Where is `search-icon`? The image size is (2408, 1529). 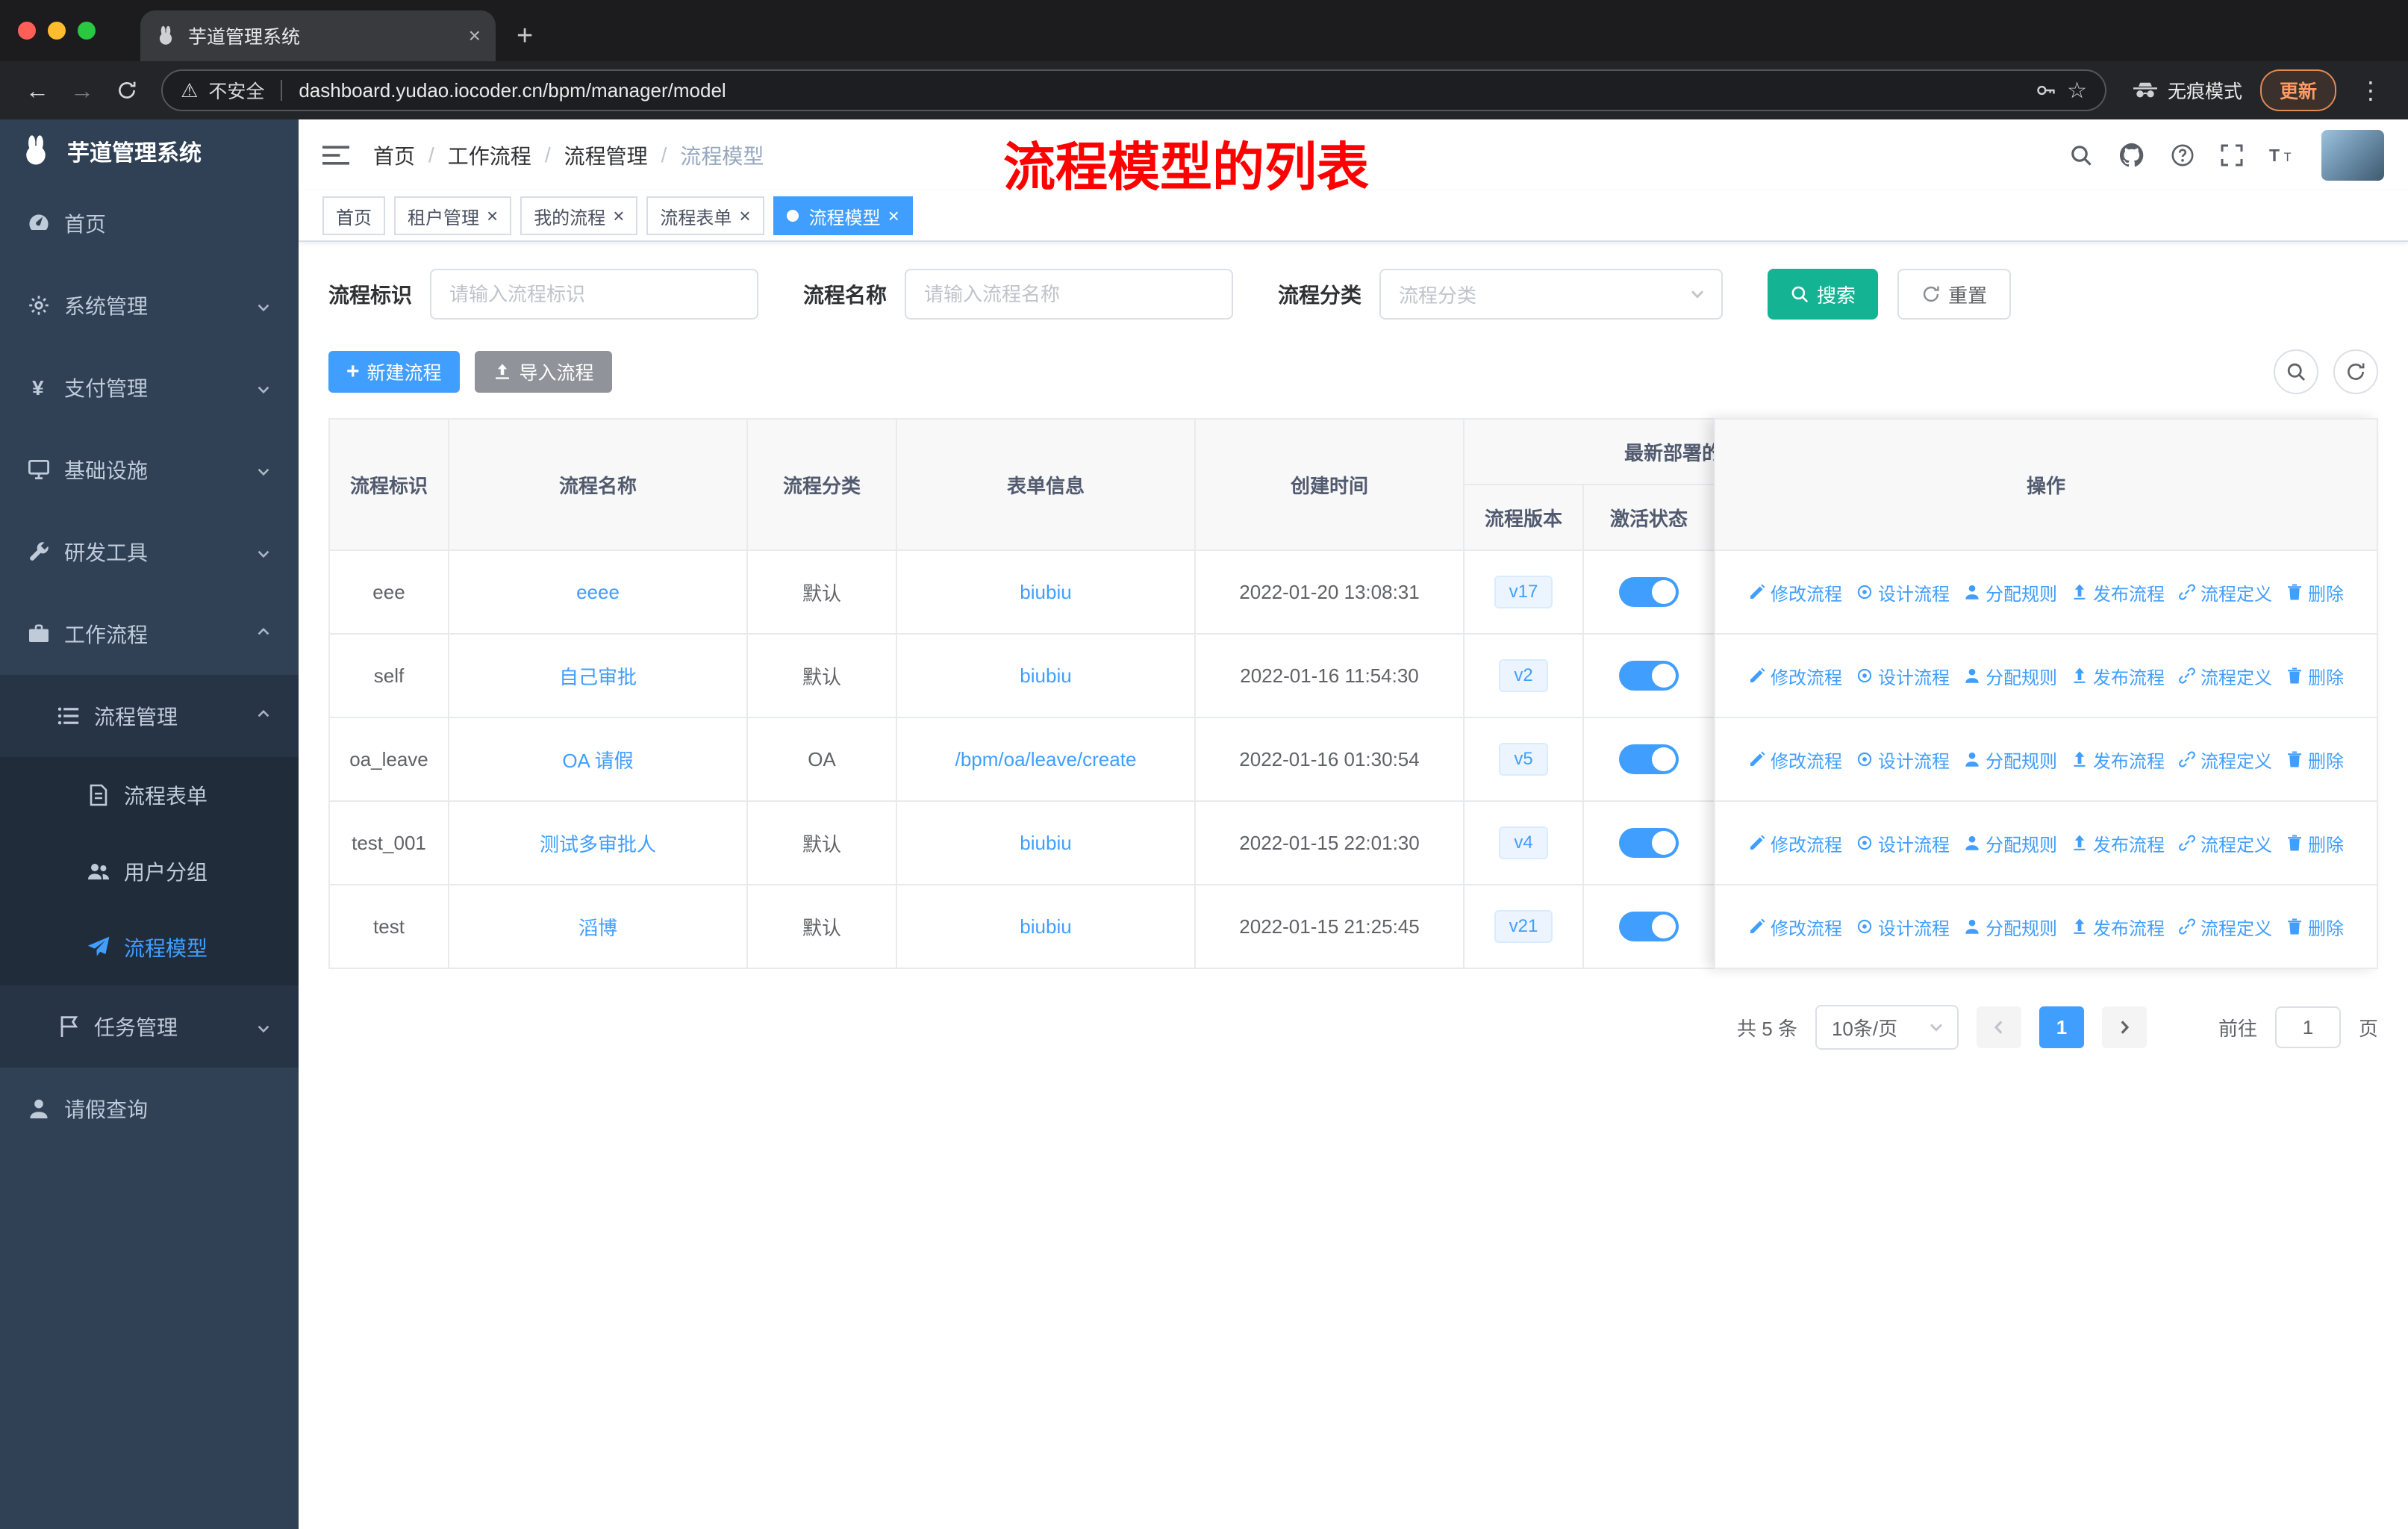
search-icon is located at coordinates (2081, 155).